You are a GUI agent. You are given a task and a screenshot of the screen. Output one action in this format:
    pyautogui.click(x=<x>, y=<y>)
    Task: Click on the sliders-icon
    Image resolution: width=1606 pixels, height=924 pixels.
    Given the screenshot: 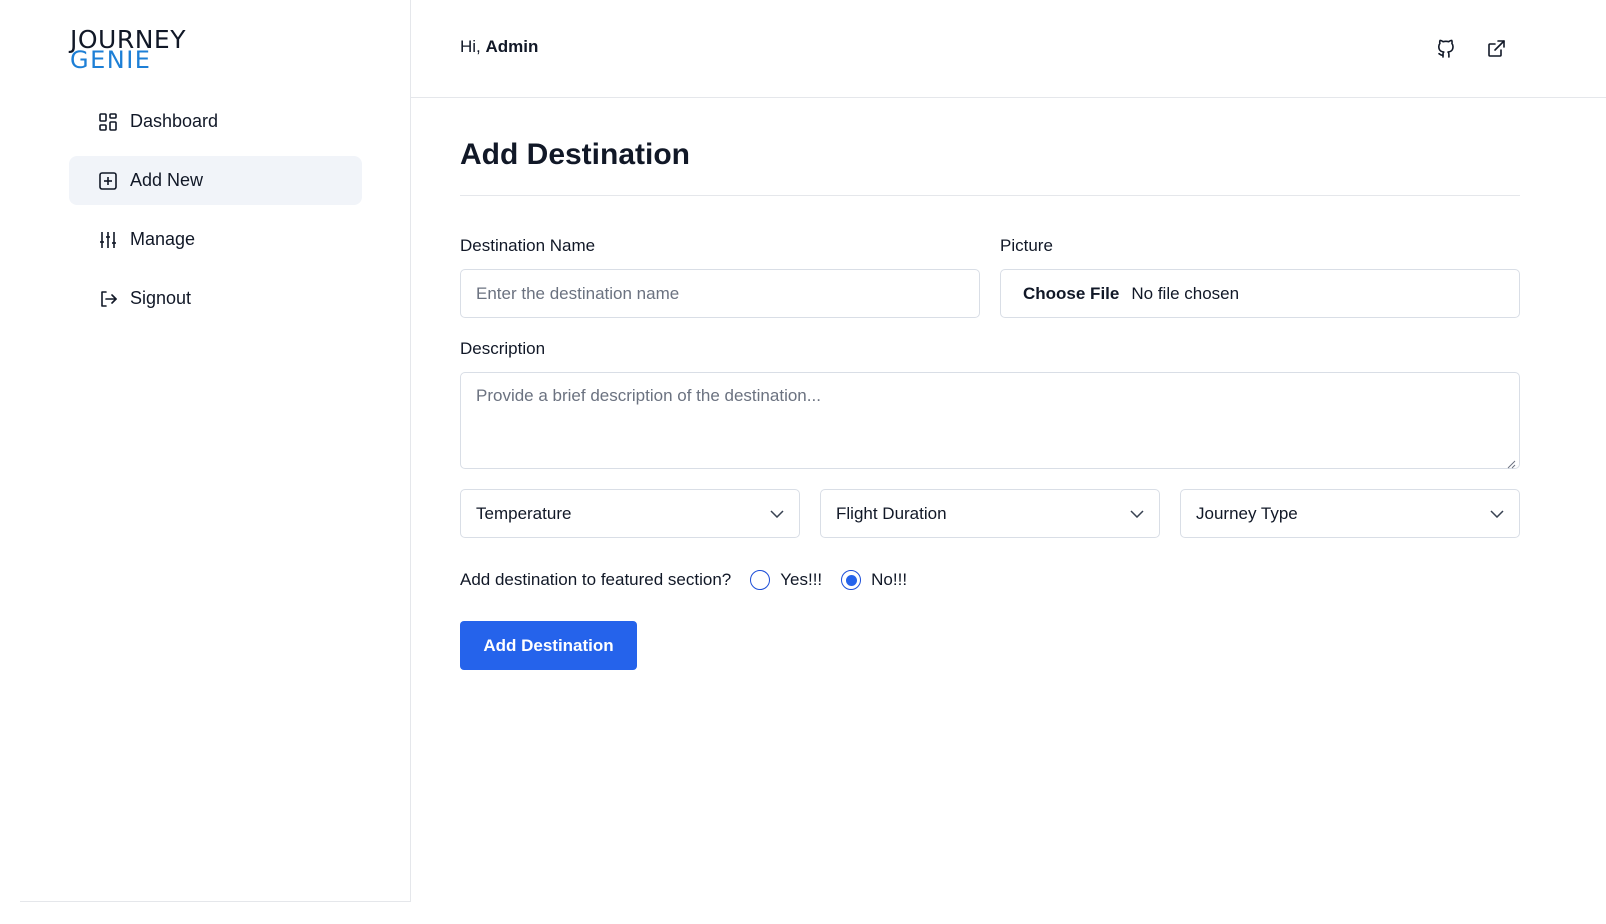 What is the action you would take?
    pyautogui.click(x=108, y=240)
    